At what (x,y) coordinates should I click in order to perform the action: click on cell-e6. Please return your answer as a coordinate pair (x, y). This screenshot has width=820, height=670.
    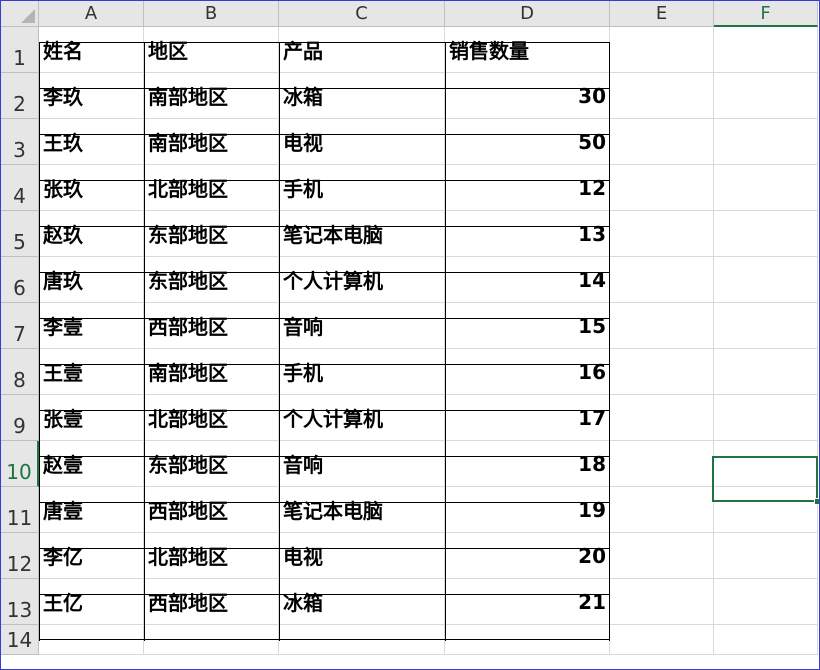
    Looking at the image, I should click on (662, 280).